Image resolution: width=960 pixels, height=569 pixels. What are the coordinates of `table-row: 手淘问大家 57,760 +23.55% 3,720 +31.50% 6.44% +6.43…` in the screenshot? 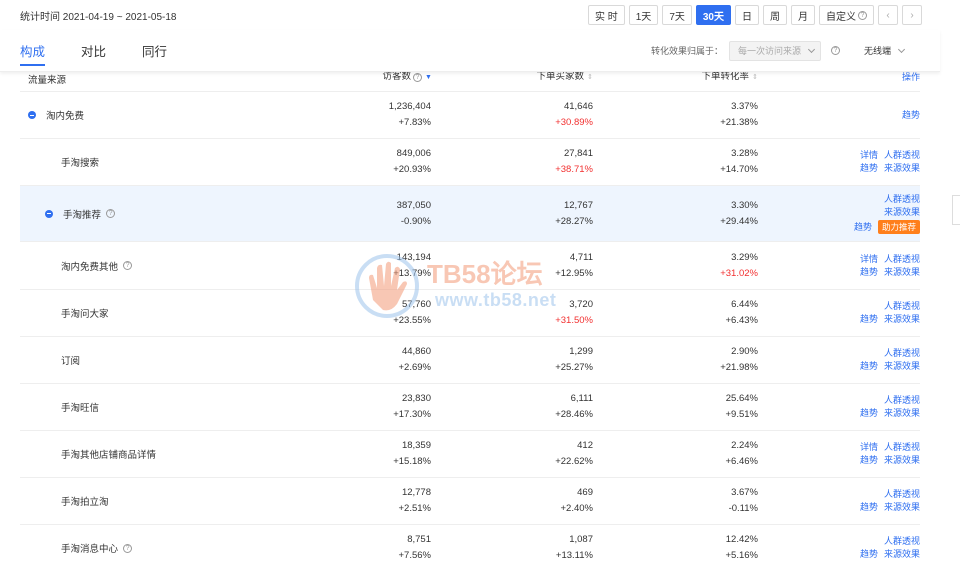 It's located at (470, 313).